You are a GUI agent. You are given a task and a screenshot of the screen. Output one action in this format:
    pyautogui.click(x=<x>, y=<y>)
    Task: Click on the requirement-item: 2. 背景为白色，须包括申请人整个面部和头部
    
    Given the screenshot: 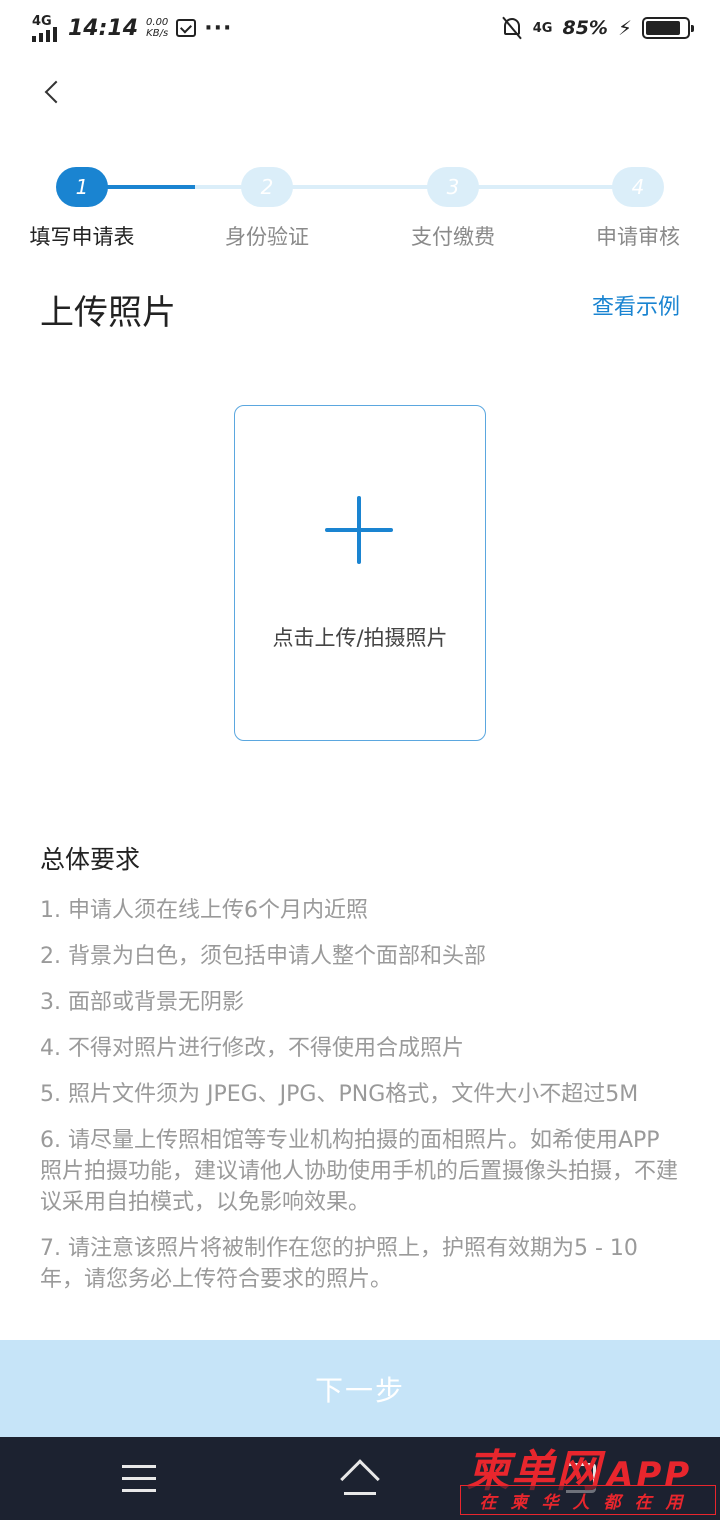 What is the action you would take?
    pyautogui.click(x=263, y=956)
    